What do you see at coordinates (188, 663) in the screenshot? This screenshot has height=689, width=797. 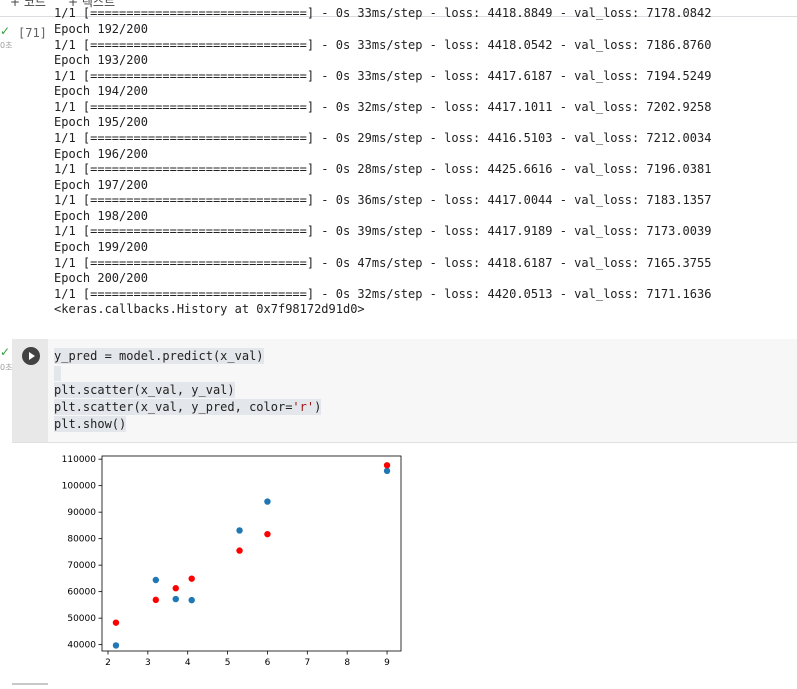 I see `x-tick-label: 4` at bounding box center [188, 663].